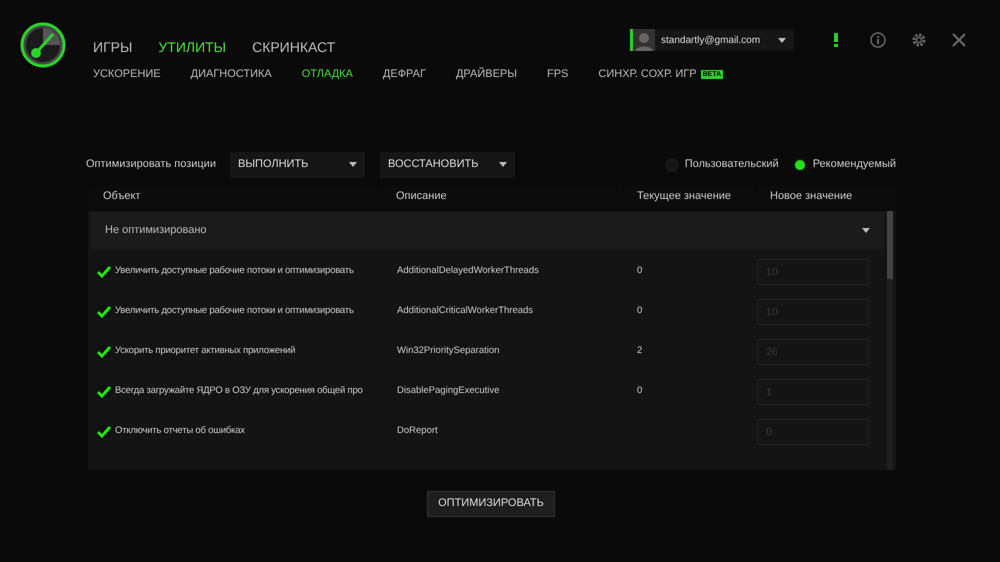  Describe the element at coordinates (448, 391) in the screenshot. I see `table-cell-text: DisablePagingExecutive` at that location.